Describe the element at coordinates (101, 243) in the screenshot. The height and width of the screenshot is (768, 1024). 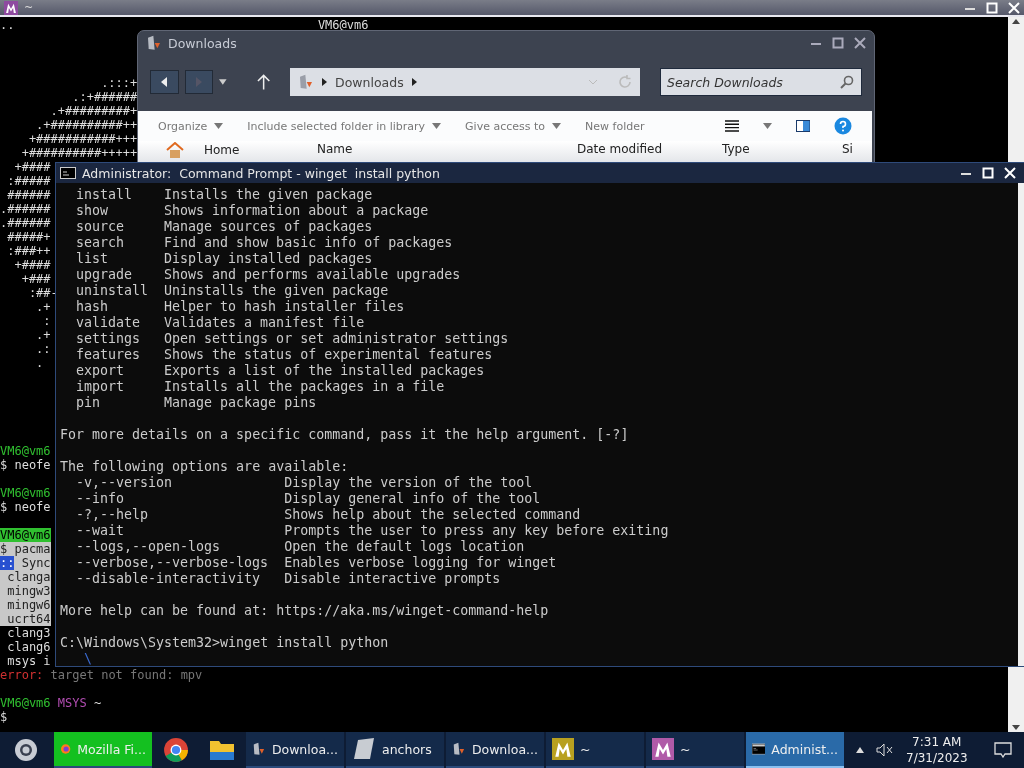
I see `command-name: search` at that location.